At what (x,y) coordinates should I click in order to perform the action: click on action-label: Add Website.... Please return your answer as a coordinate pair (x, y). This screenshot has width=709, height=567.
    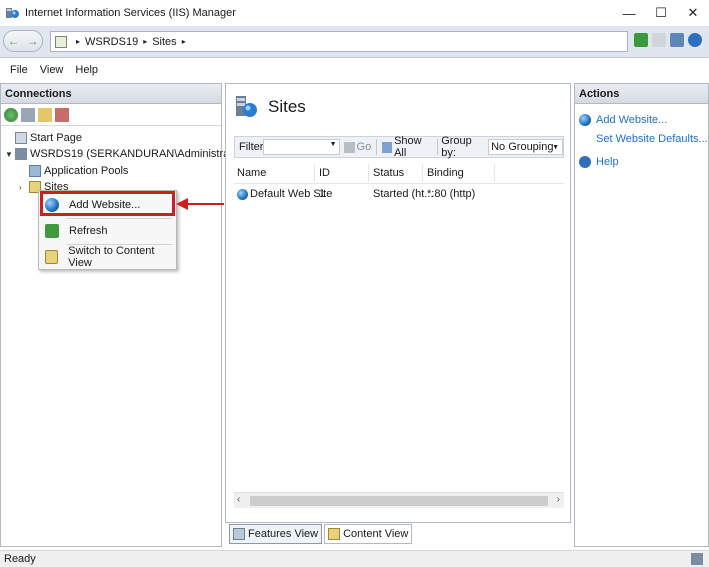
    Looking at the image, I should click on (632, 120).